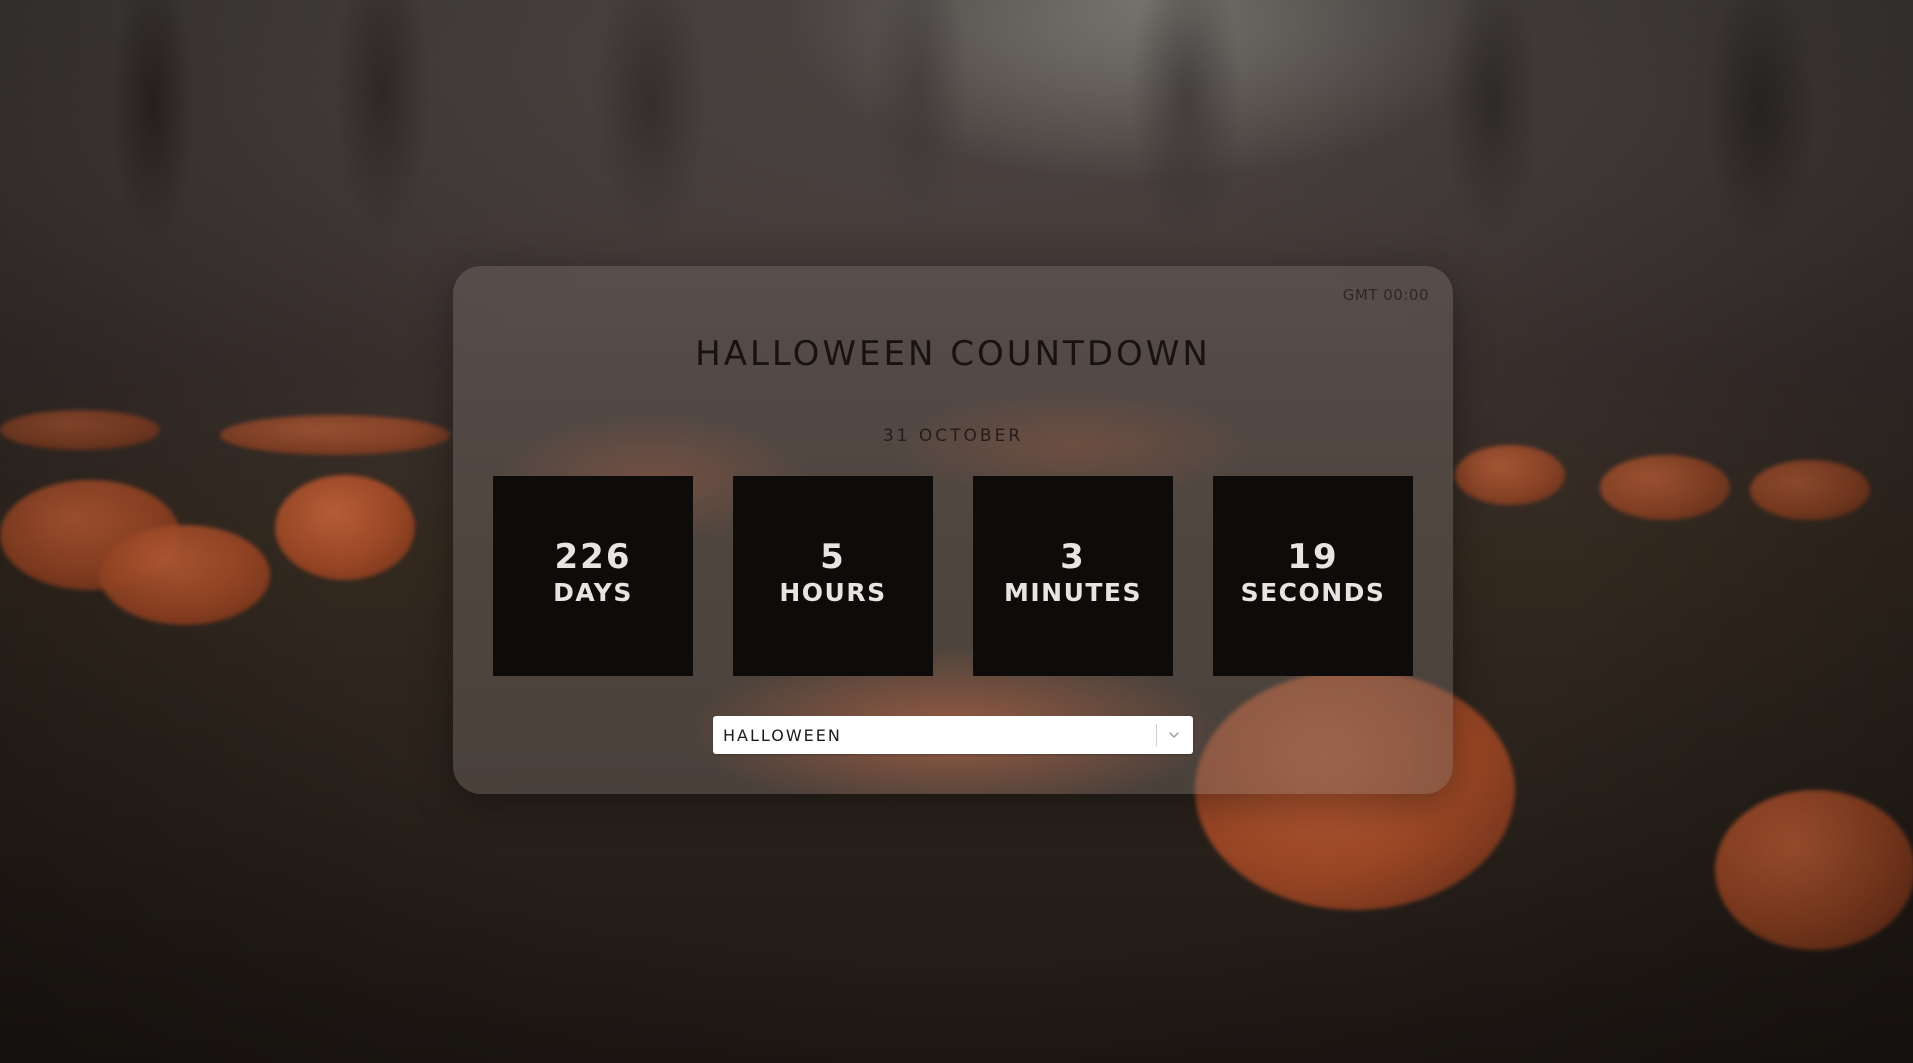 The width and height of the screenshot is (1913, 1063). Describe the element at coordinates (1313, 592) in the screenshot. I see `seconds-label: SECONDS` at that location.